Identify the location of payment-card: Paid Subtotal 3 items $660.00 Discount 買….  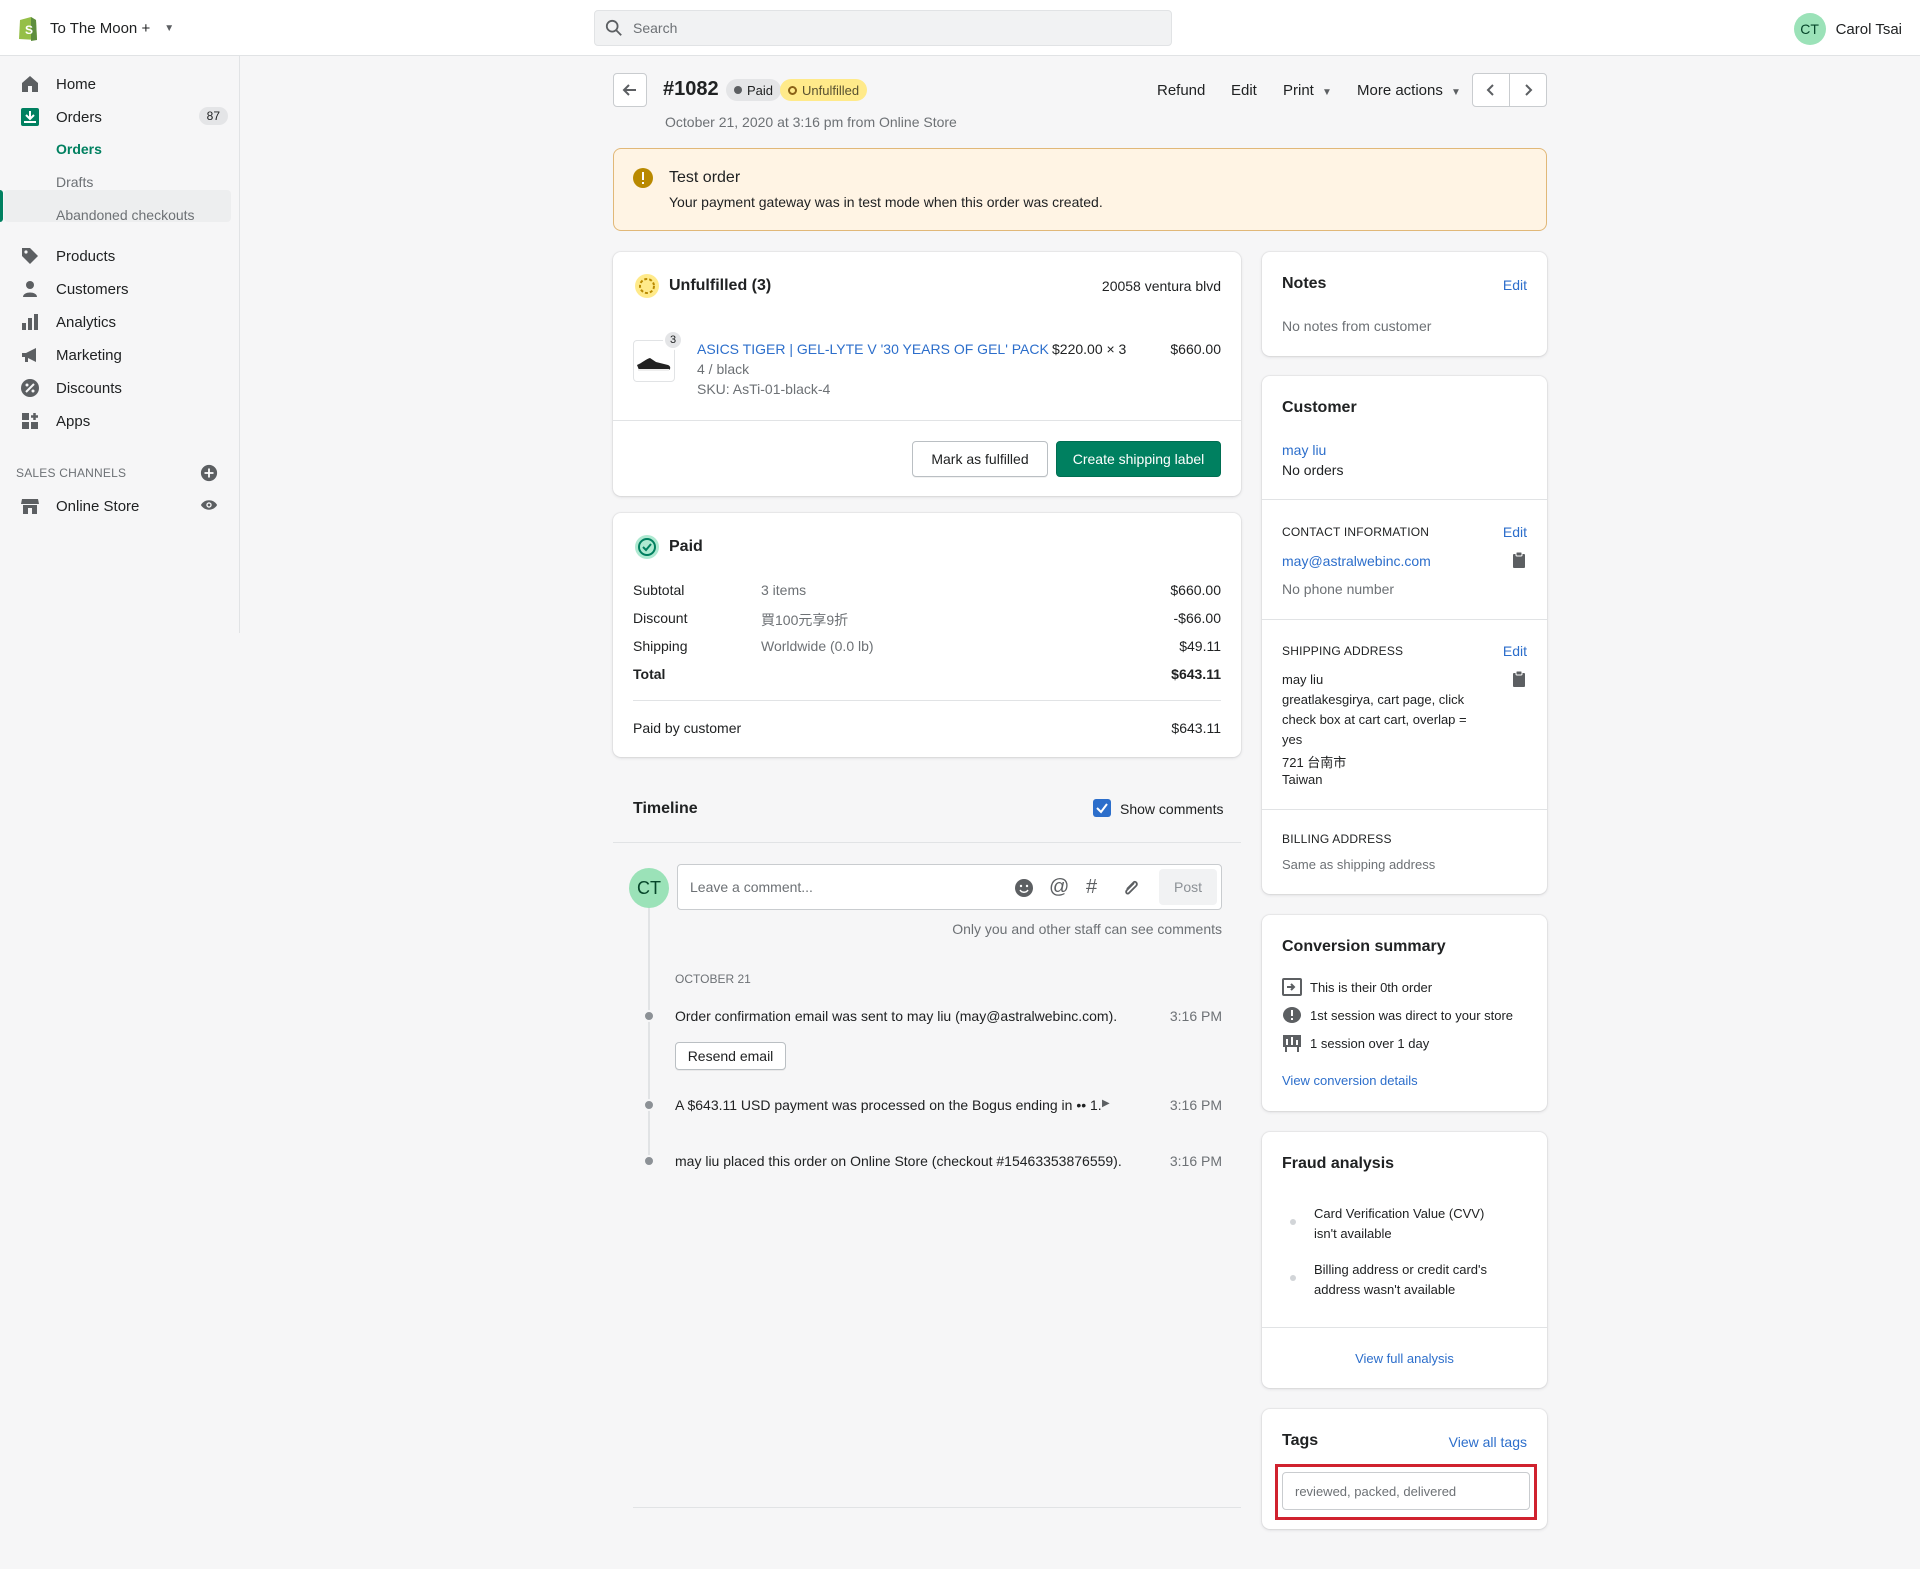
(927, 635).